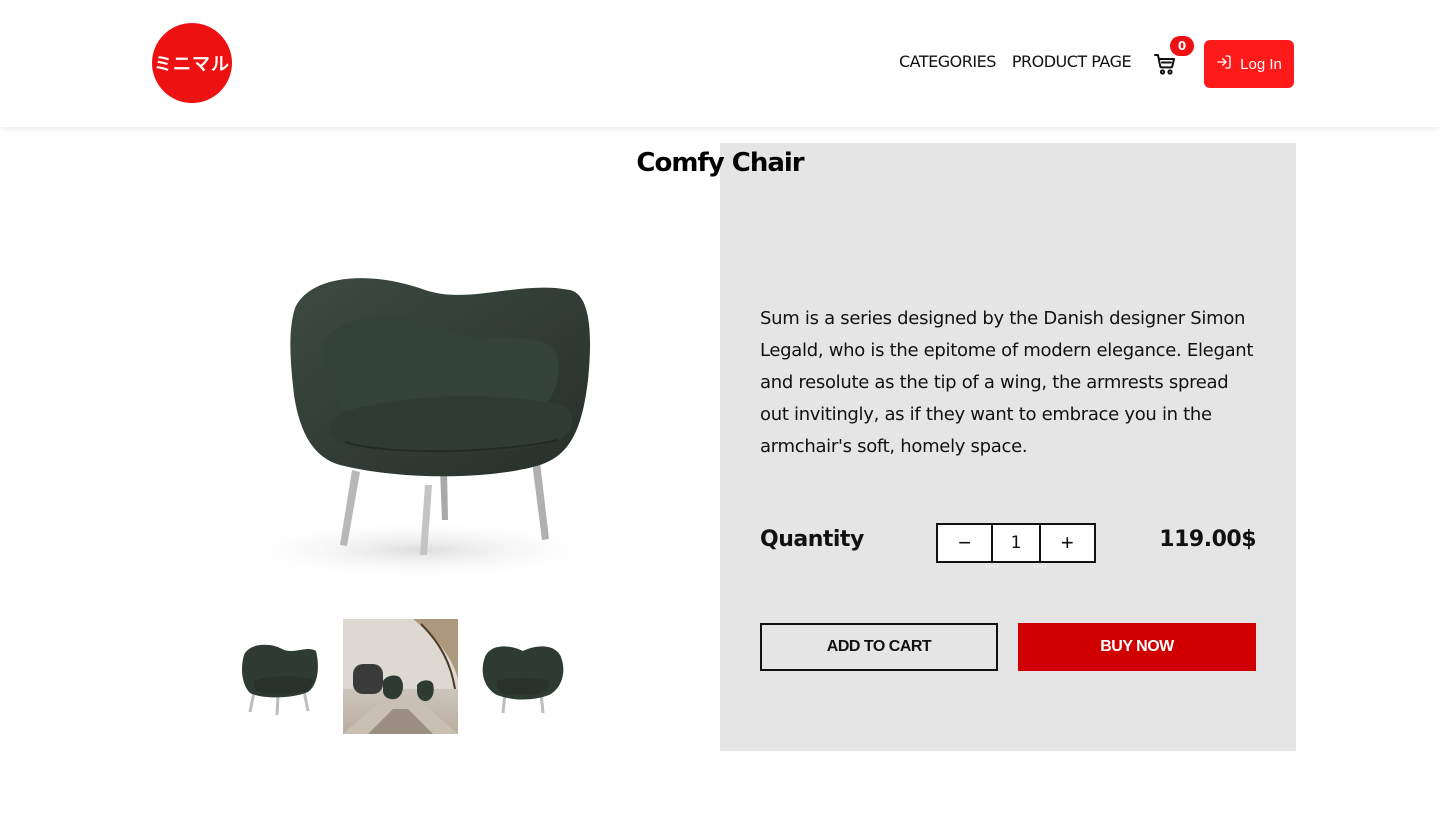 The width and height of the screenshot is (1440, 813). I want to click on increment-button: +, so click(1067, 543).